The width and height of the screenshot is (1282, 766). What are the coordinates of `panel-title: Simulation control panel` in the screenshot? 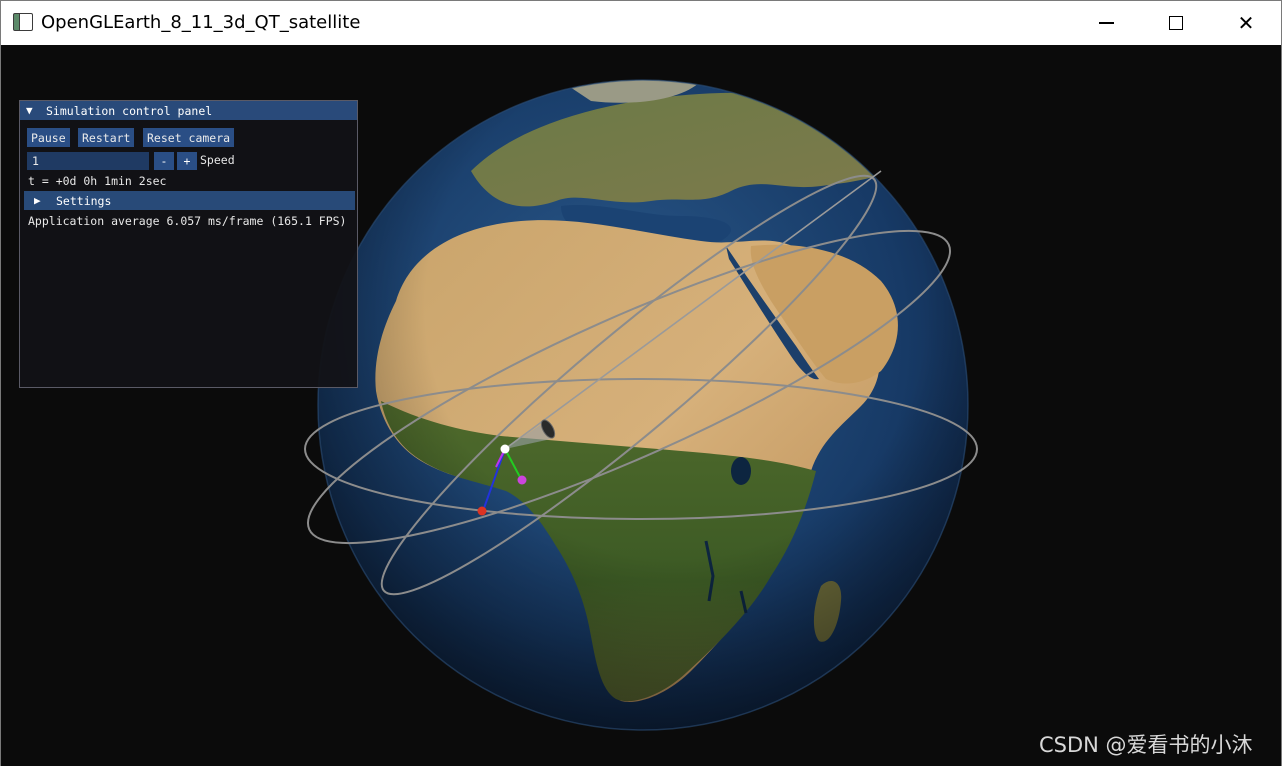 It's located at (129, 110).